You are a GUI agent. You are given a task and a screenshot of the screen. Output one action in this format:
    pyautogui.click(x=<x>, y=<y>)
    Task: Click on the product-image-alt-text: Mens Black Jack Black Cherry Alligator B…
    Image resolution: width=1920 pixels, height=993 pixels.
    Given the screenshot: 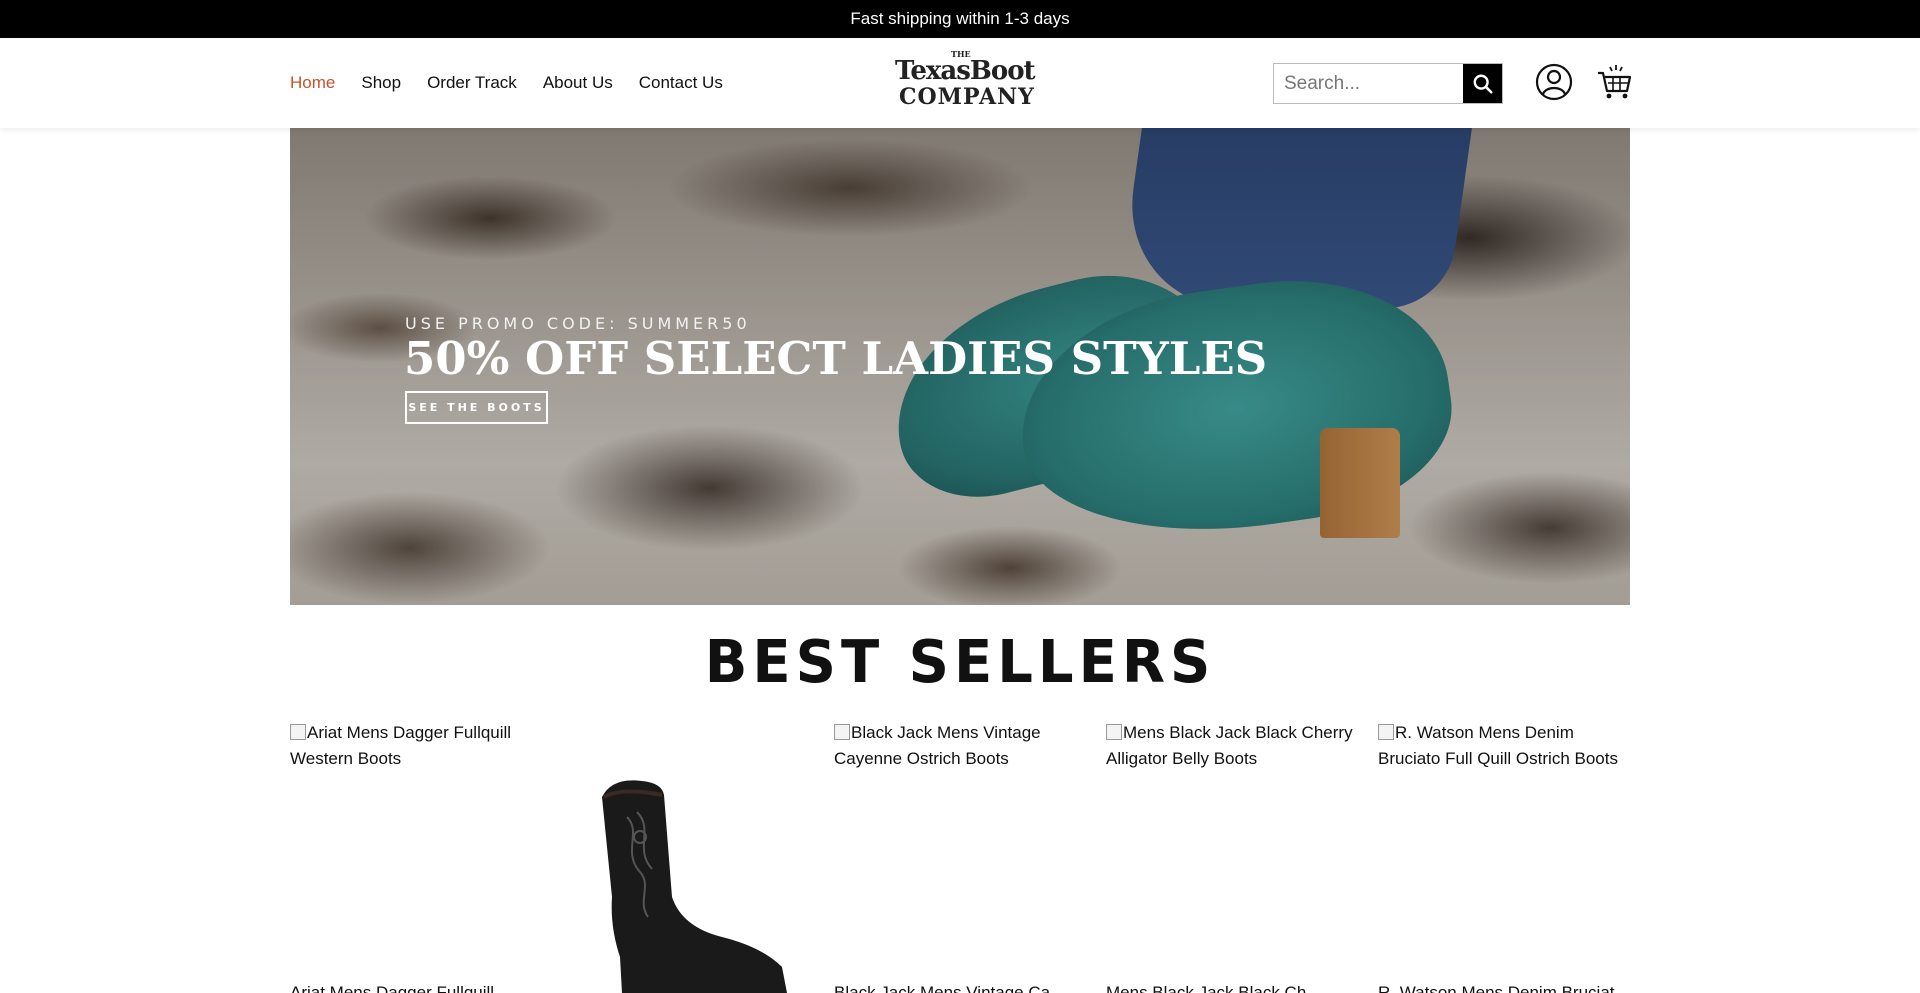 What is the action you would take?
    pyautogui.click(x=1229, y=745)
    